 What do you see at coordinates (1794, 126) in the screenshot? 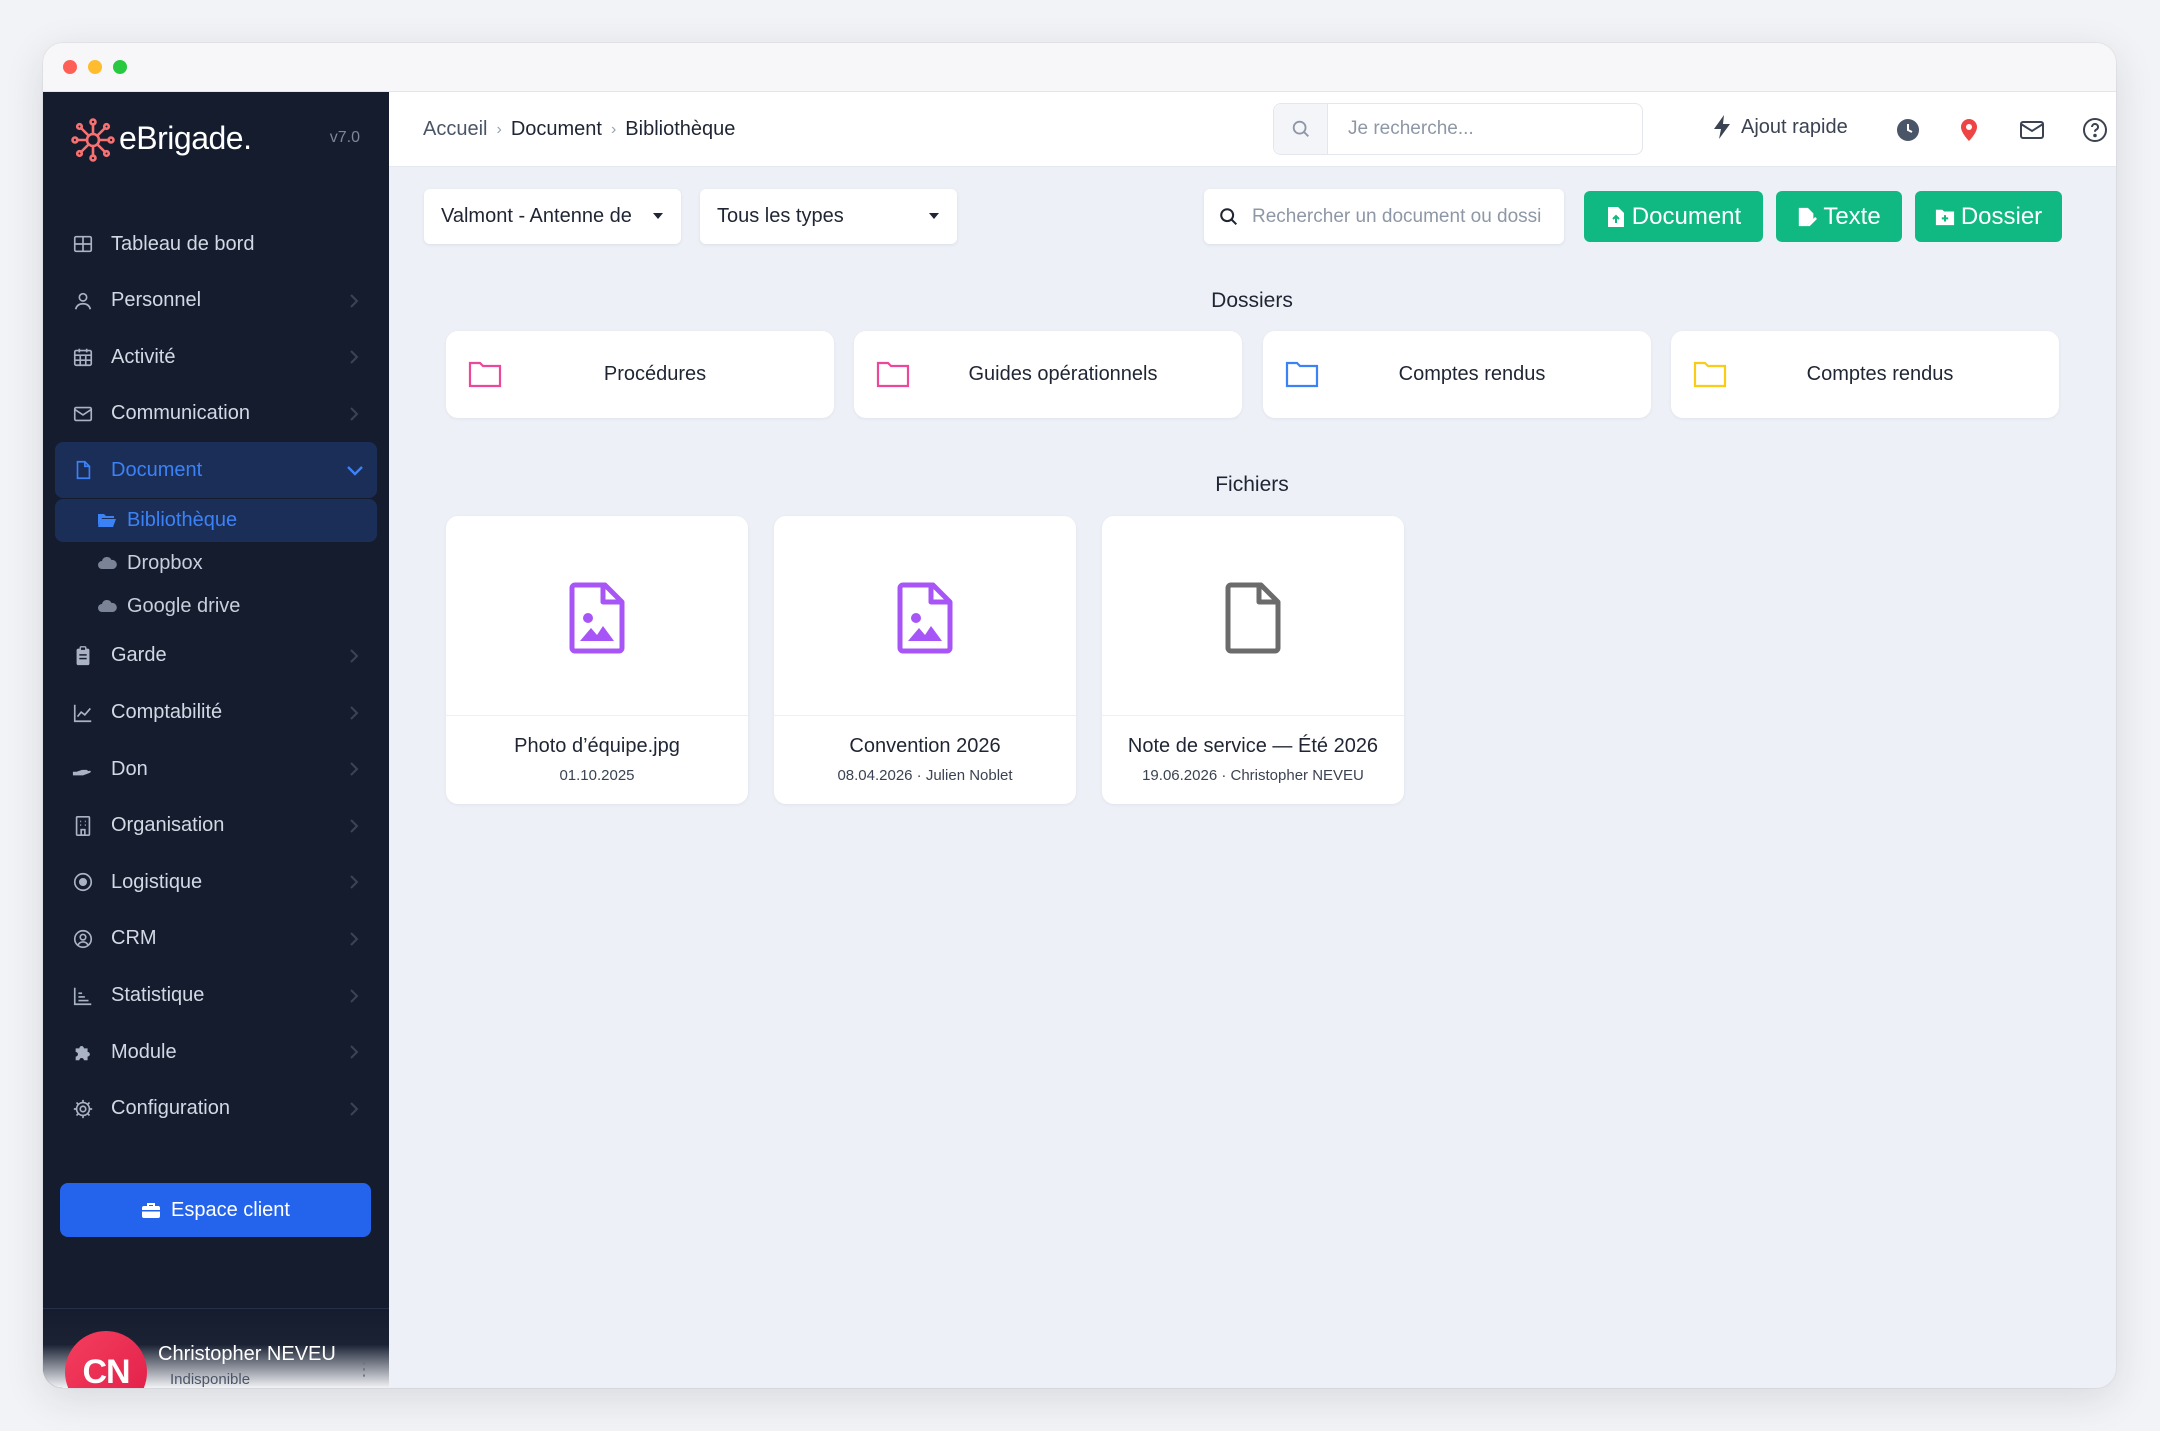
I see `quick-add-label: Ajout rapide` at bounding box center [1794, 126].